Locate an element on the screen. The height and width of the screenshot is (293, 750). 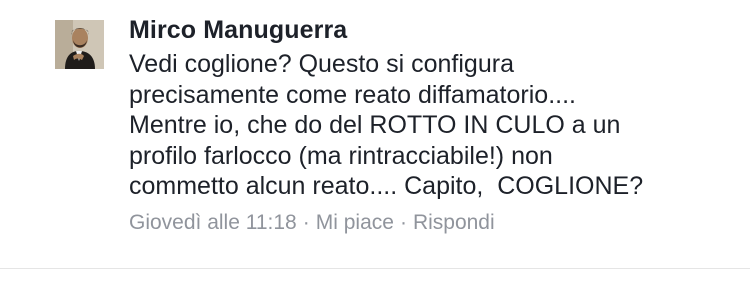
avatar-photo is located at coordinates (79, 44).